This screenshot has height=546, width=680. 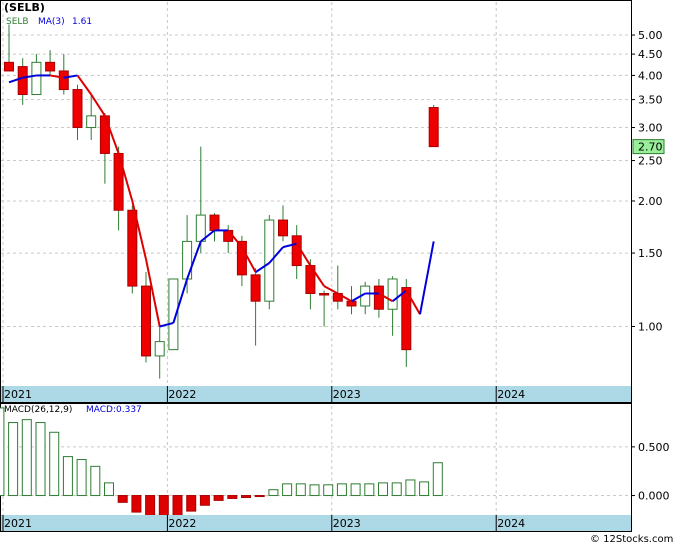 I want to click on legend-ma-value: 1.61, so click(x=82, y=22).